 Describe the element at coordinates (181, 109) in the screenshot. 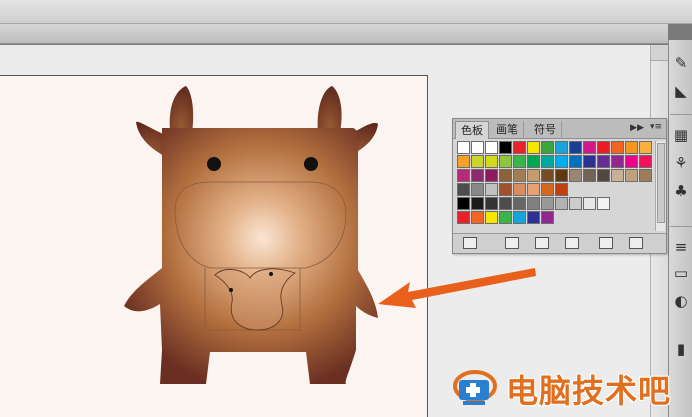

I see `left-horn` at that location.